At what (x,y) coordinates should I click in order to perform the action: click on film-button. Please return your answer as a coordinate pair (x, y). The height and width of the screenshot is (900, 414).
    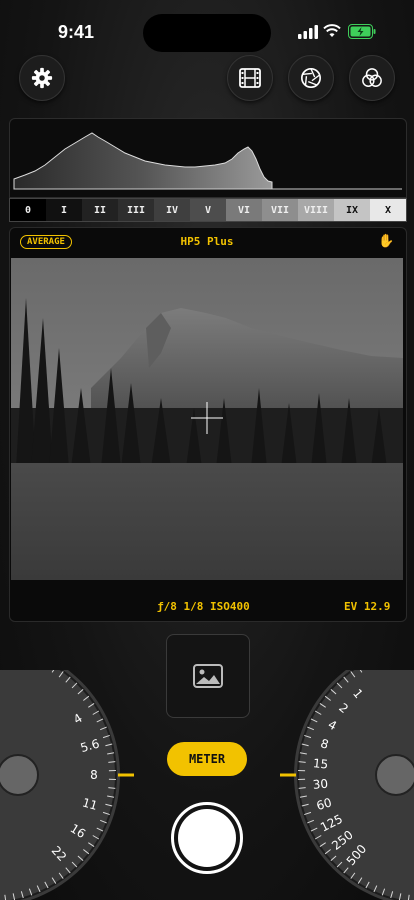
    Looking at the image, I should click on (250, 78).